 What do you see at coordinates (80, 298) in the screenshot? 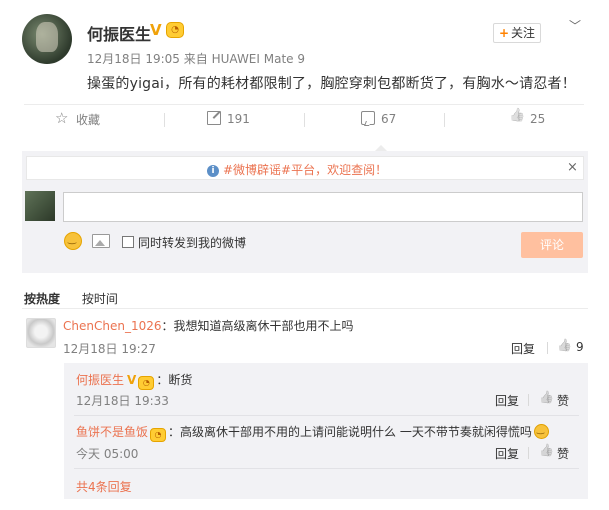
I see `sort-tabs: 按热度 按时间` at bounding box center [80, 298].